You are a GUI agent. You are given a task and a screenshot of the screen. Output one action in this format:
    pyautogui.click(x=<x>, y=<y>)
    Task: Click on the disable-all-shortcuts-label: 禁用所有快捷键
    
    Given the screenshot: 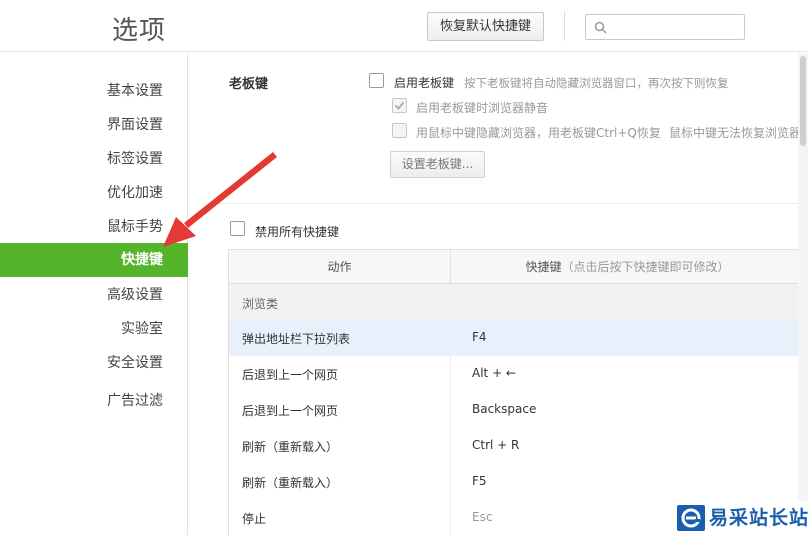 What is the action you would take?
    pyautogui.click(x=297, y=232)
    